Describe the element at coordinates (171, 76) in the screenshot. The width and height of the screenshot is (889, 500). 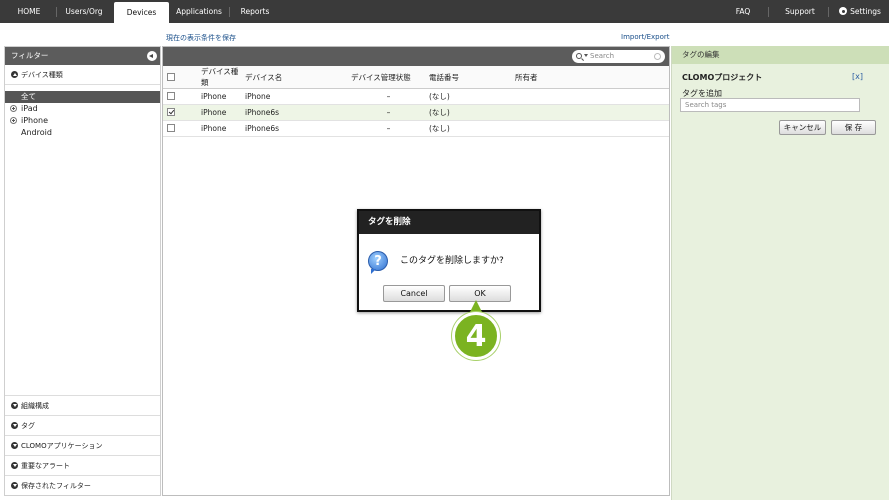
I see `select-all-checkbox` at that location.